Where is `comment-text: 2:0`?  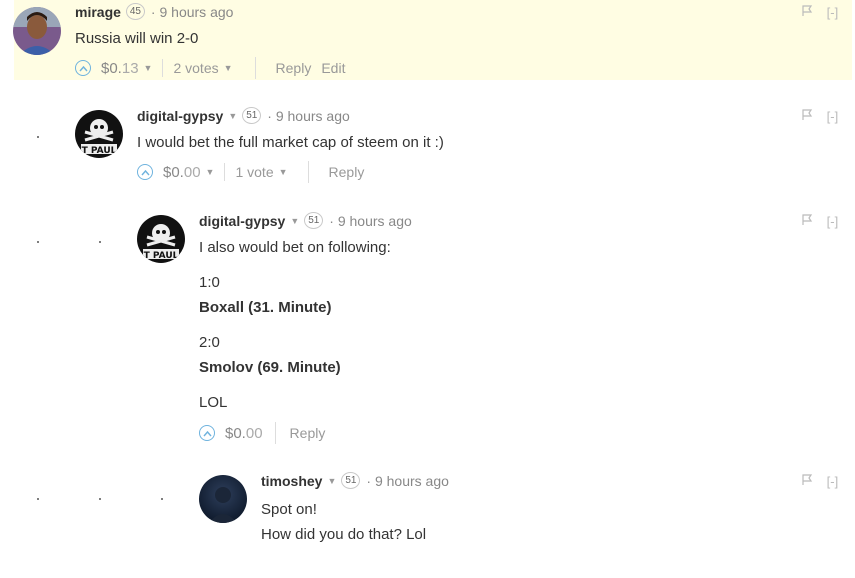
comment-text: 2:0 is located at coordinates (209, 342).